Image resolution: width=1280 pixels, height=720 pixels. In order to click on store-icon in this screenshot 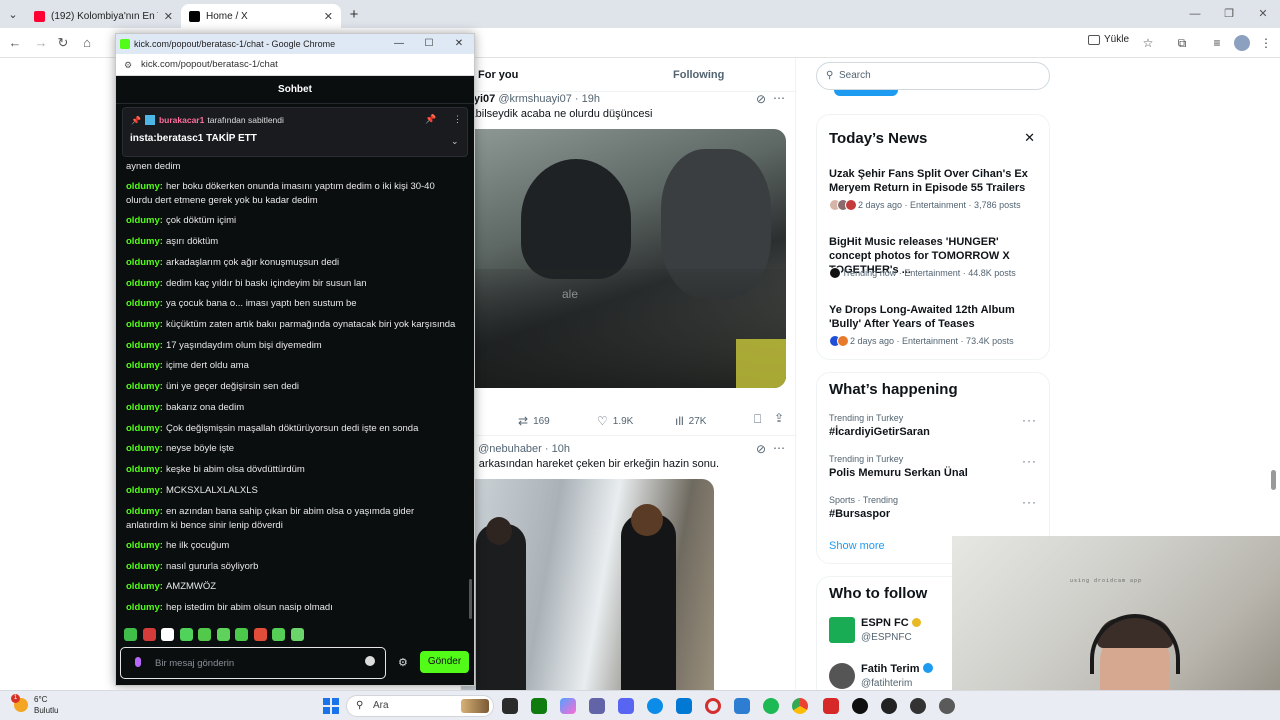, I will do `click(684, 706)`.